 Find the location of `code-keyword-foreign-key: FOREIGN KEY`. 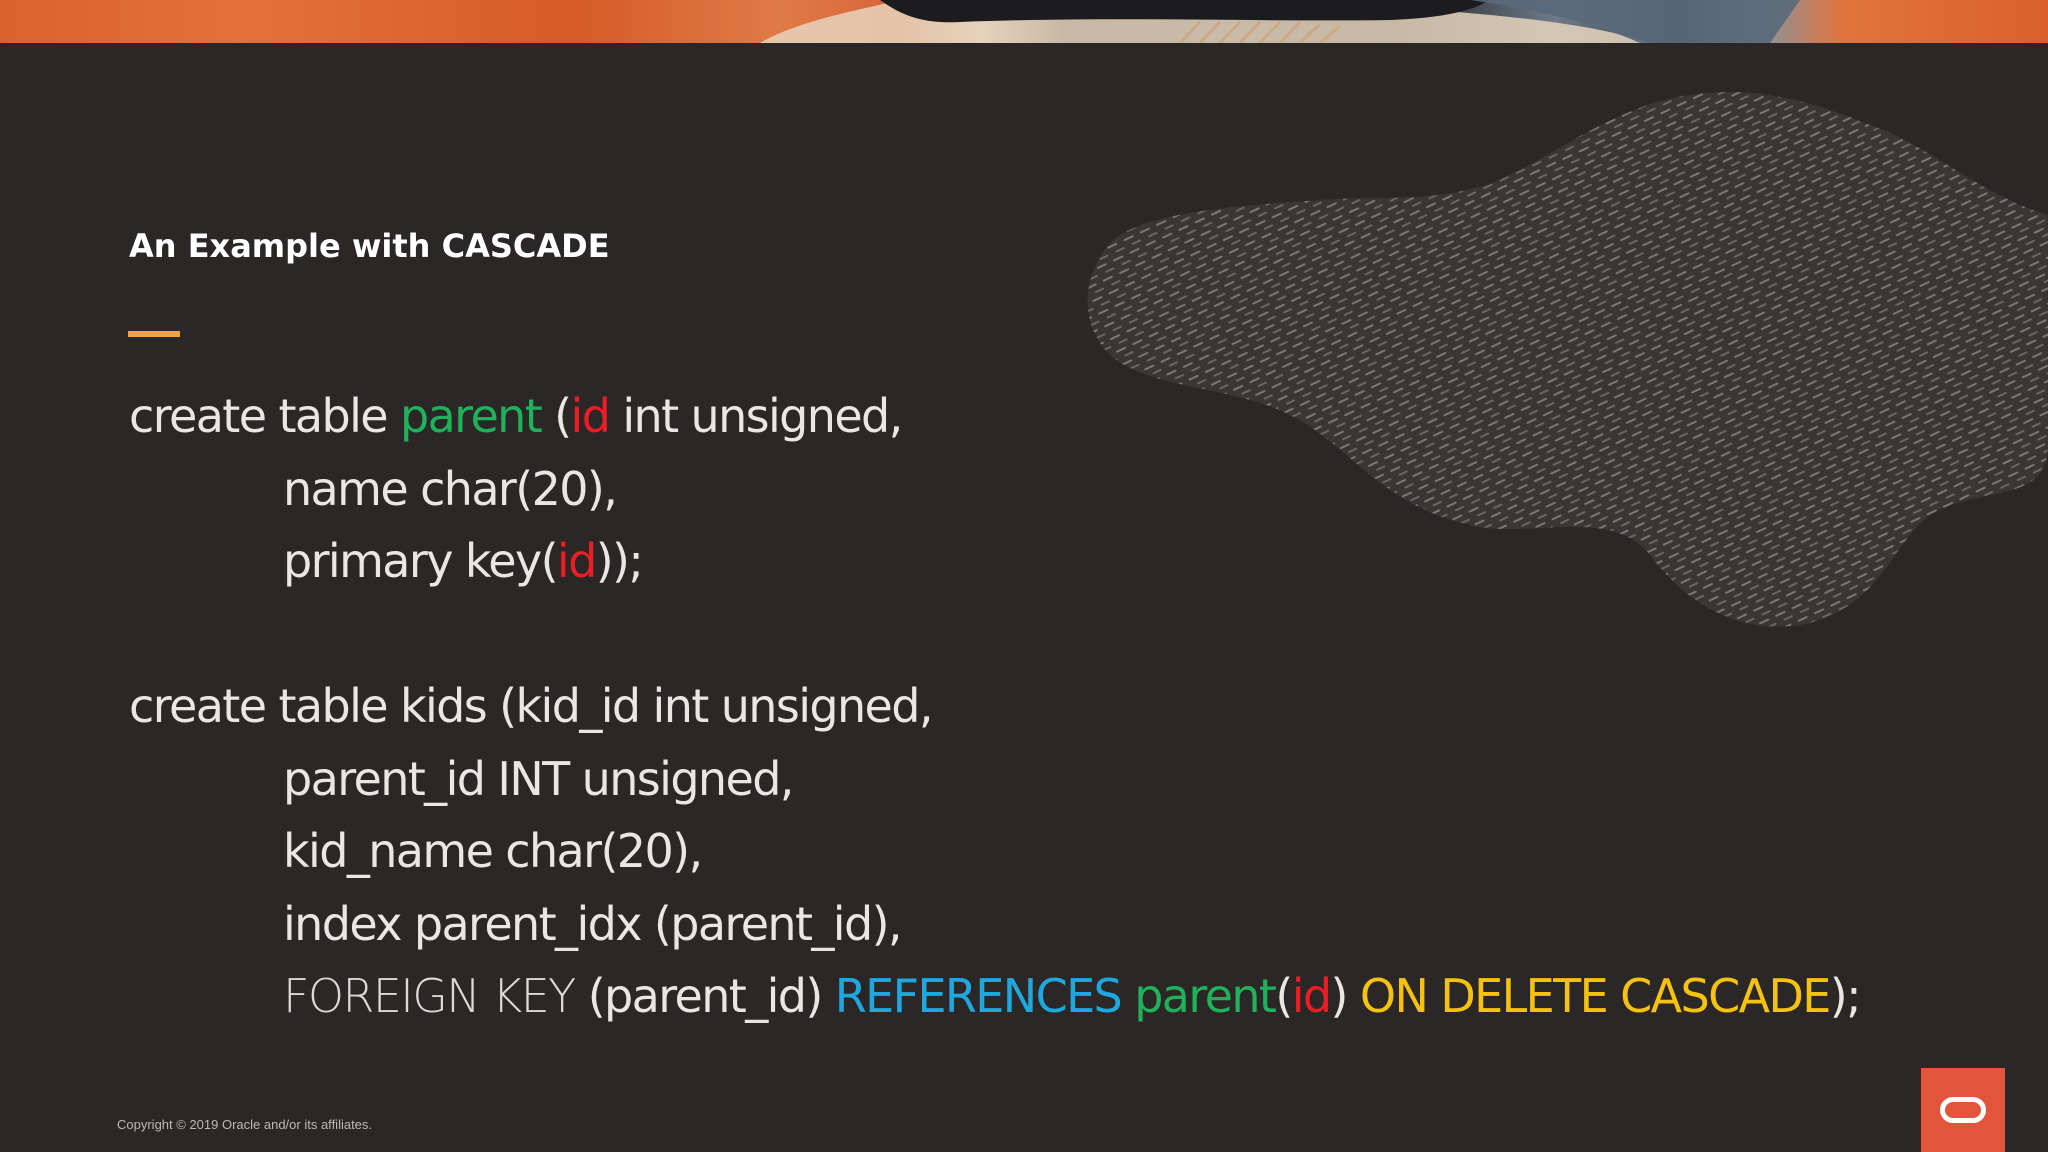

code-keyword-foreign-key: FOREIGN KEY is located at coordinates (429, 996).